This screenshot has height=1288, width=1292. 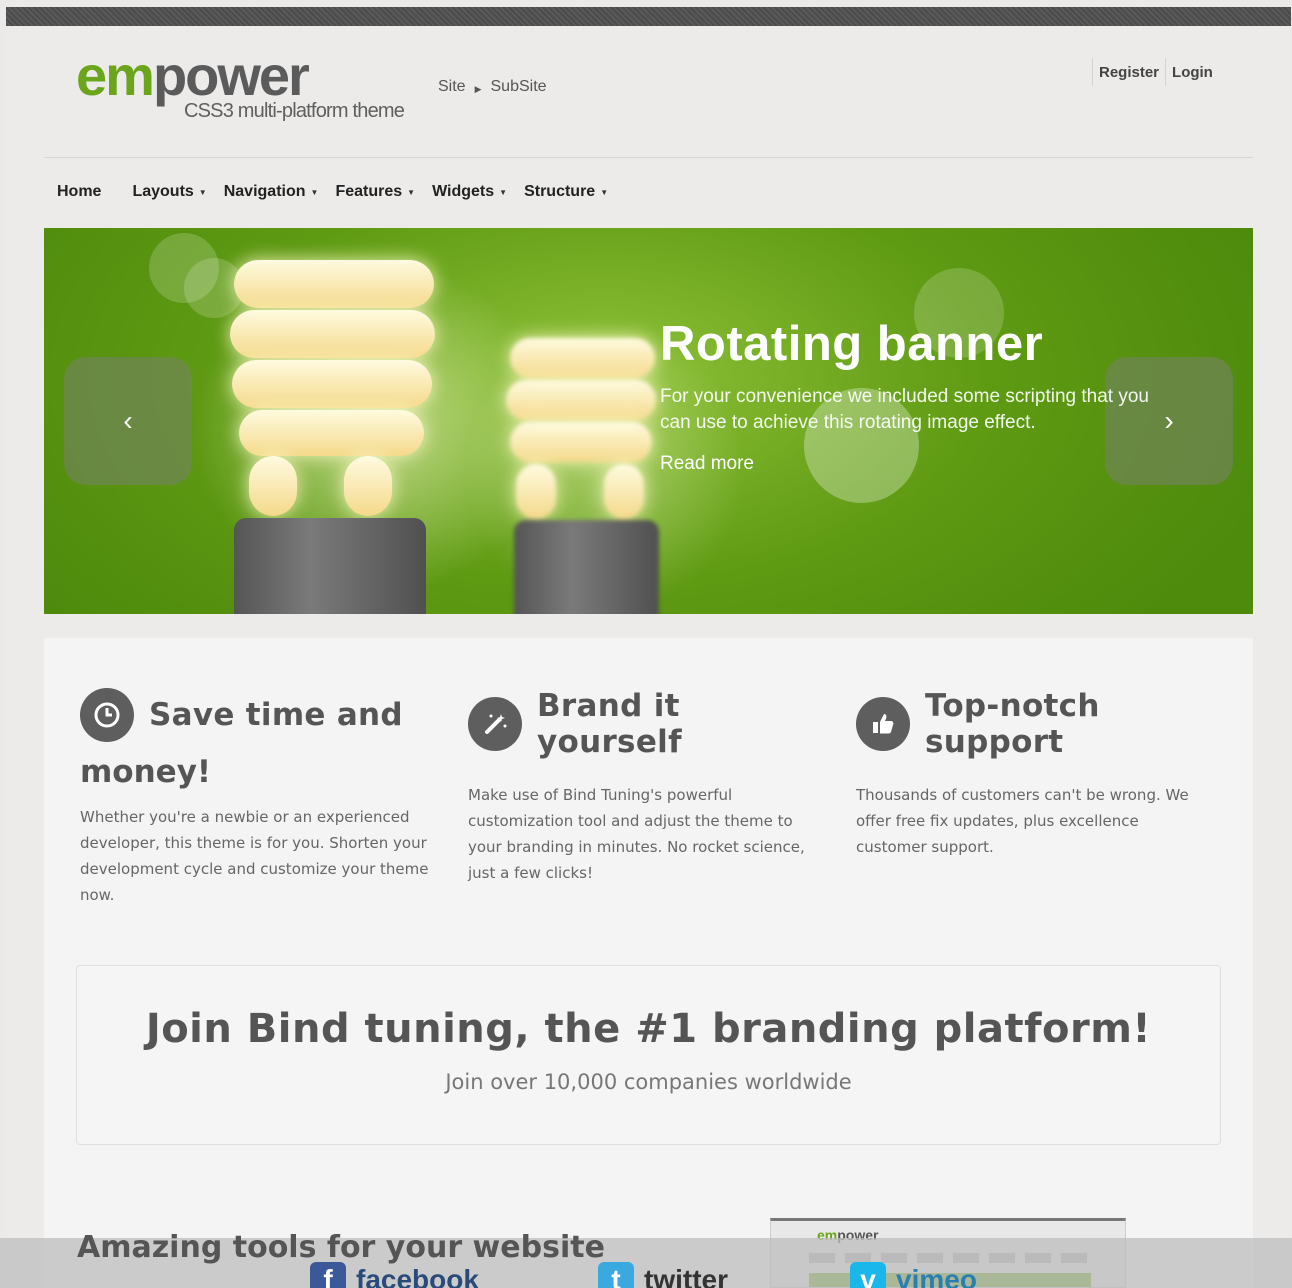 I want to click on banner-title: Rotating banner, so click(x=852, y=344).